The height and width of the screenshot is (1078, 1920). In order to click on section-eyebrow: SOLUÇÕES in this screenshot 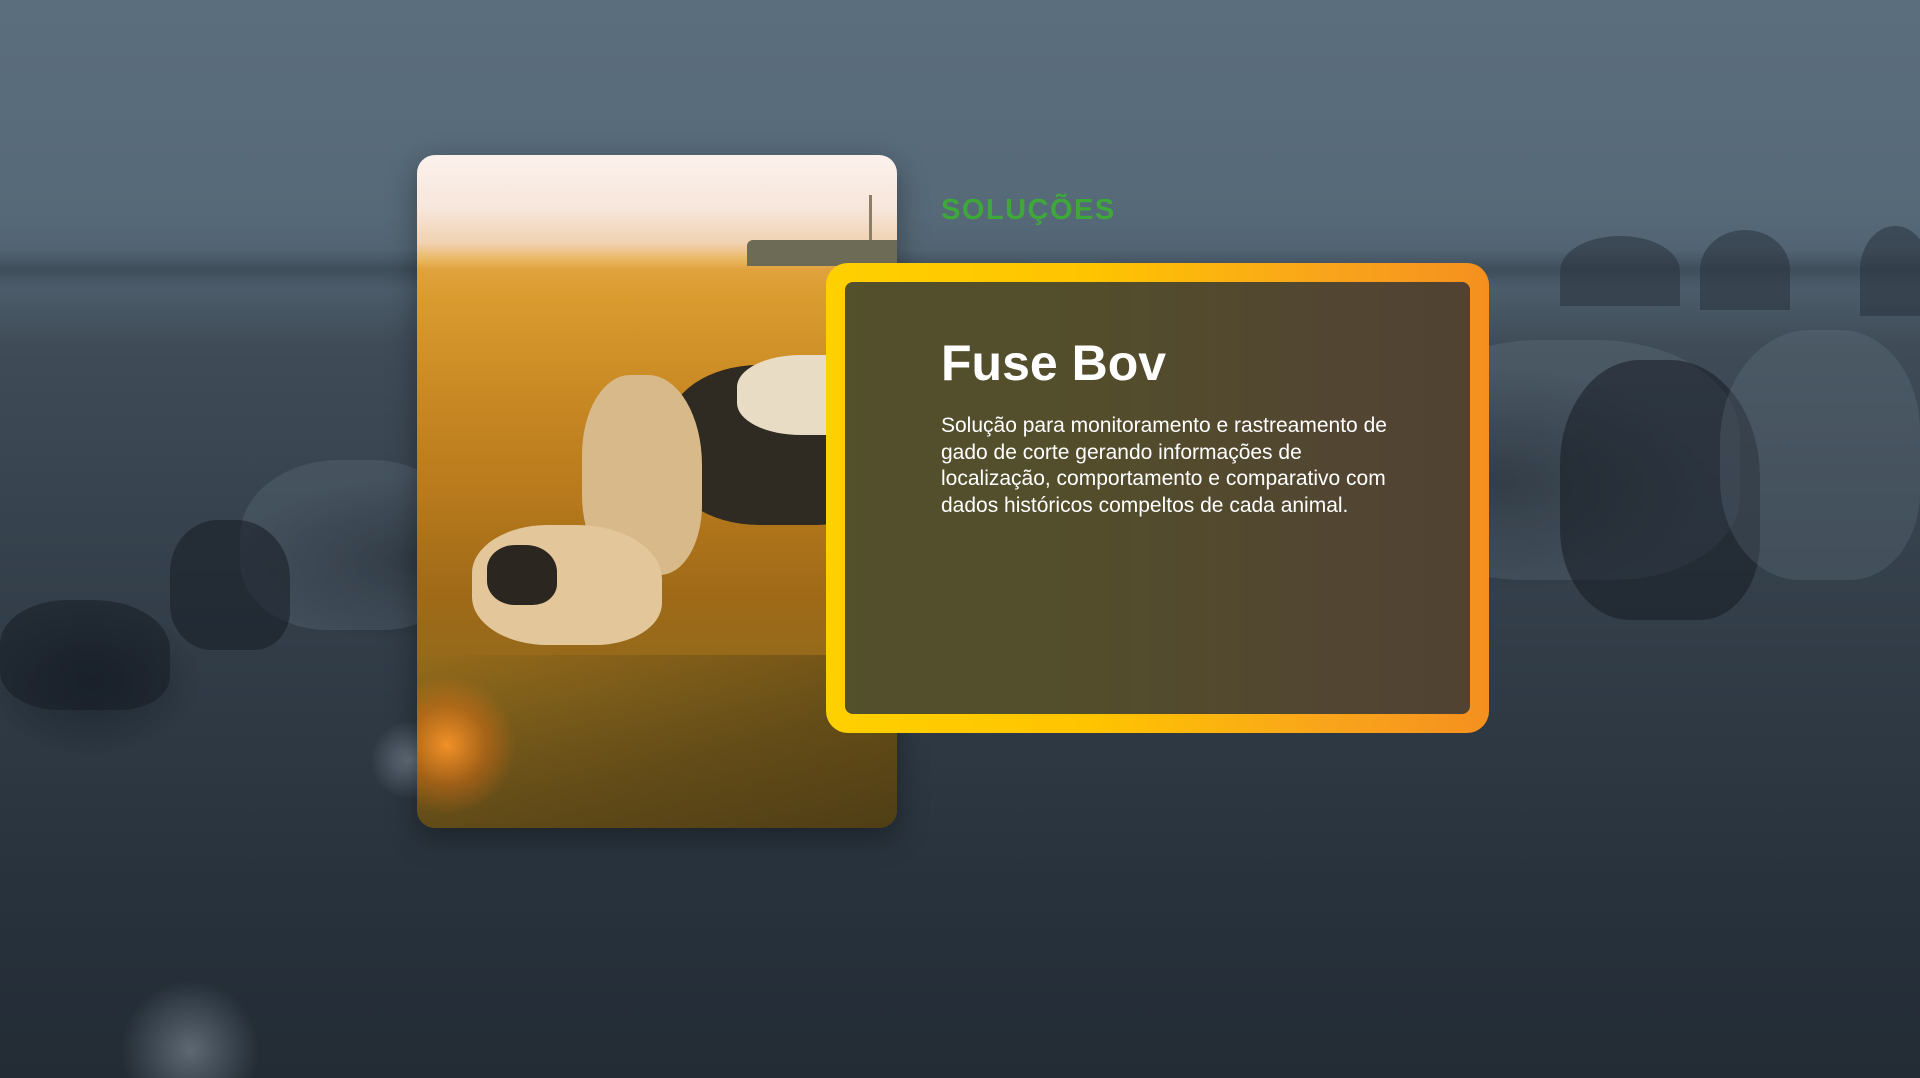, I will do `click(1028, 210)`.